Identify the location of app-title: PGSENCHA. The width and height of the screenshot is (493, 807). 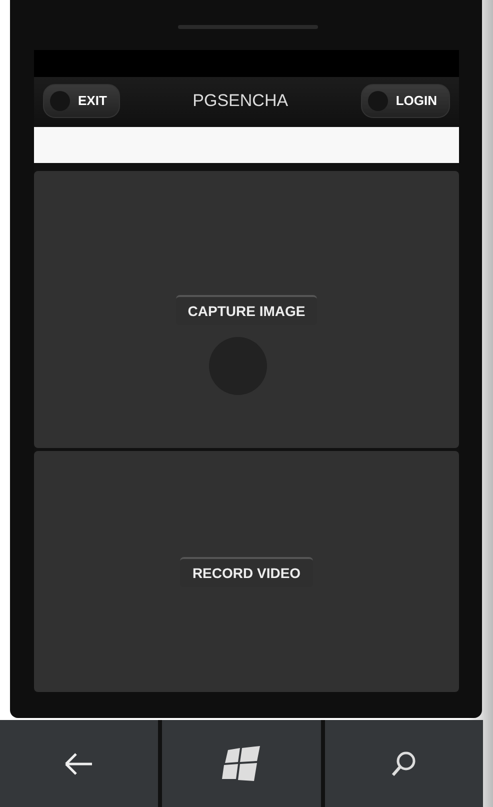
(240, 100).